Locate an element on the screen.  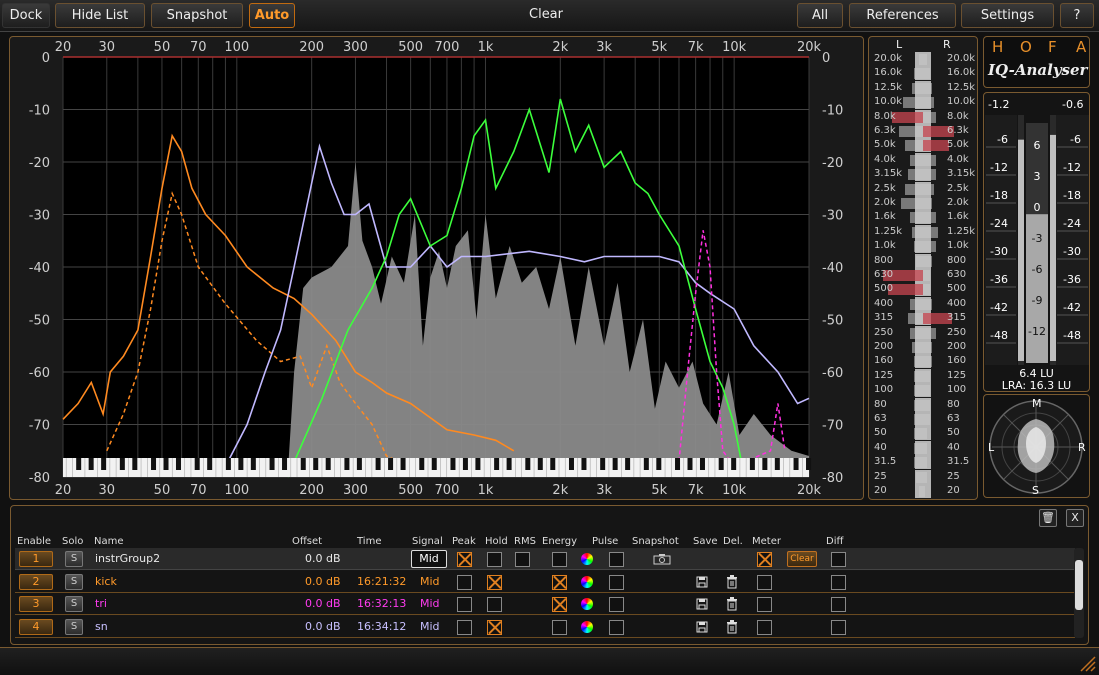
db-label-left: -10 is located at coordinates (39, 111).